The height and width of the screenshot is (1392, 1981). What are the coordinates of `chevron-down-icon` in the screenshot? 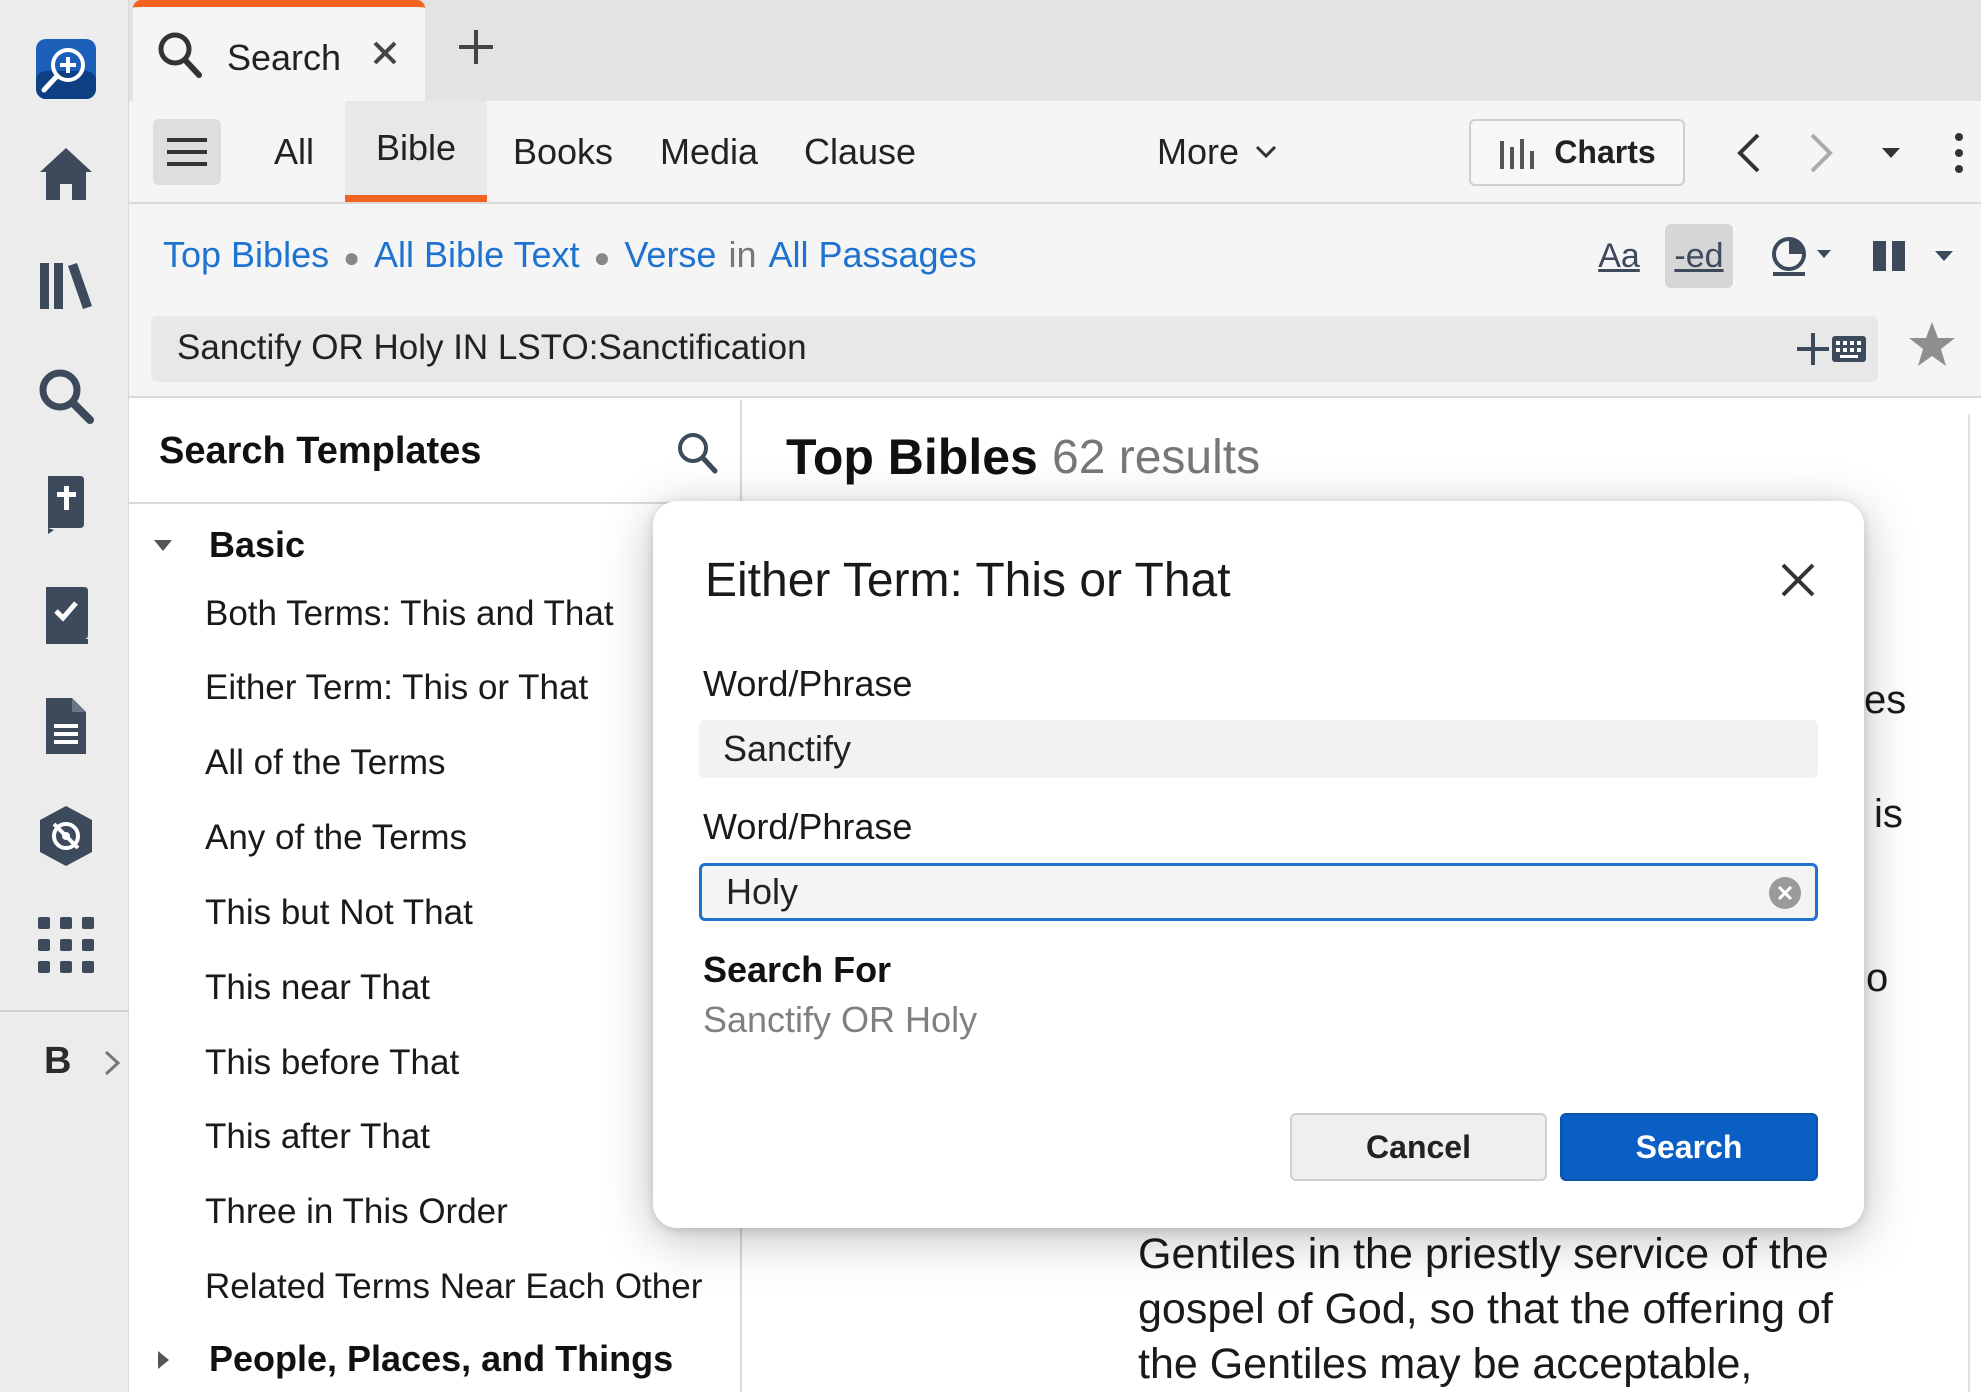 It's located at (1266, 151).